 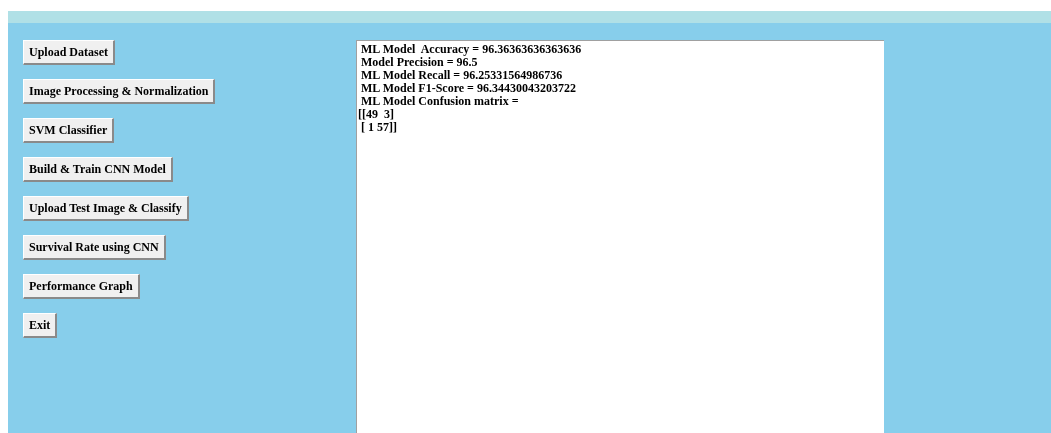 What do you see at coordinates (419, 62) in the screenshot?
I see `output-line: Model Precision = 96.5` at bounding box center [419, 62].